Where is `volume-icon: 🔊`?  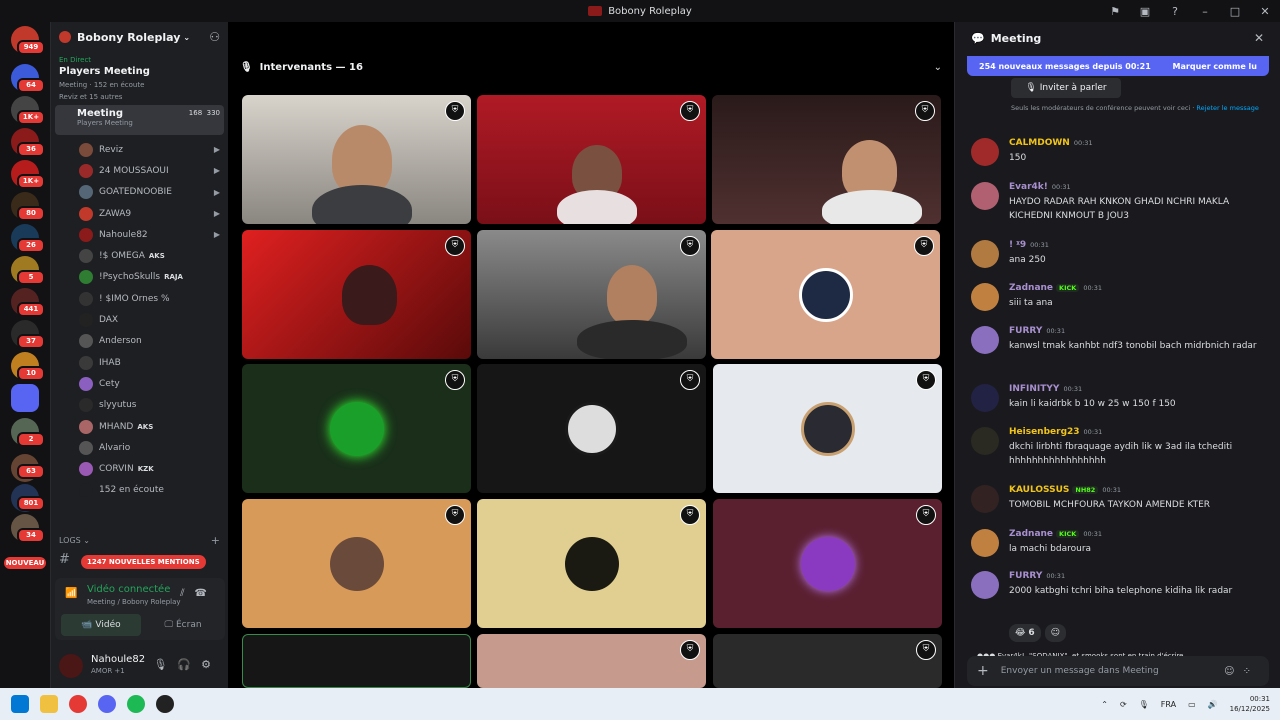
volume-icon: 🔊 is located at coordinates (1213, 704).